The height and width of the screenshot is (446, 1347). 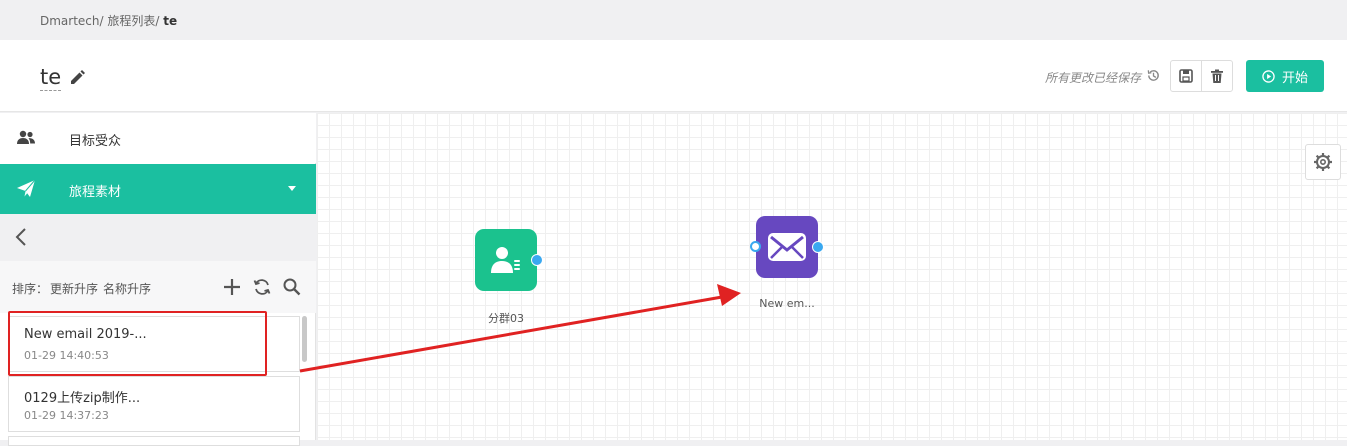 What do you see at coordinates (304, 339) in the screenshot?
I see `list-scrollbar` at bounding box center [304, 339].